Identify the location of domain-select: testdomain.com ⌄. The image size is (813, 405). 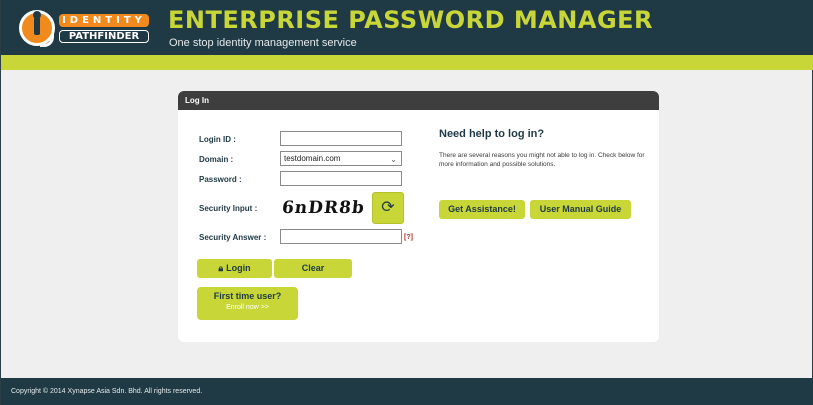
(341, 158).